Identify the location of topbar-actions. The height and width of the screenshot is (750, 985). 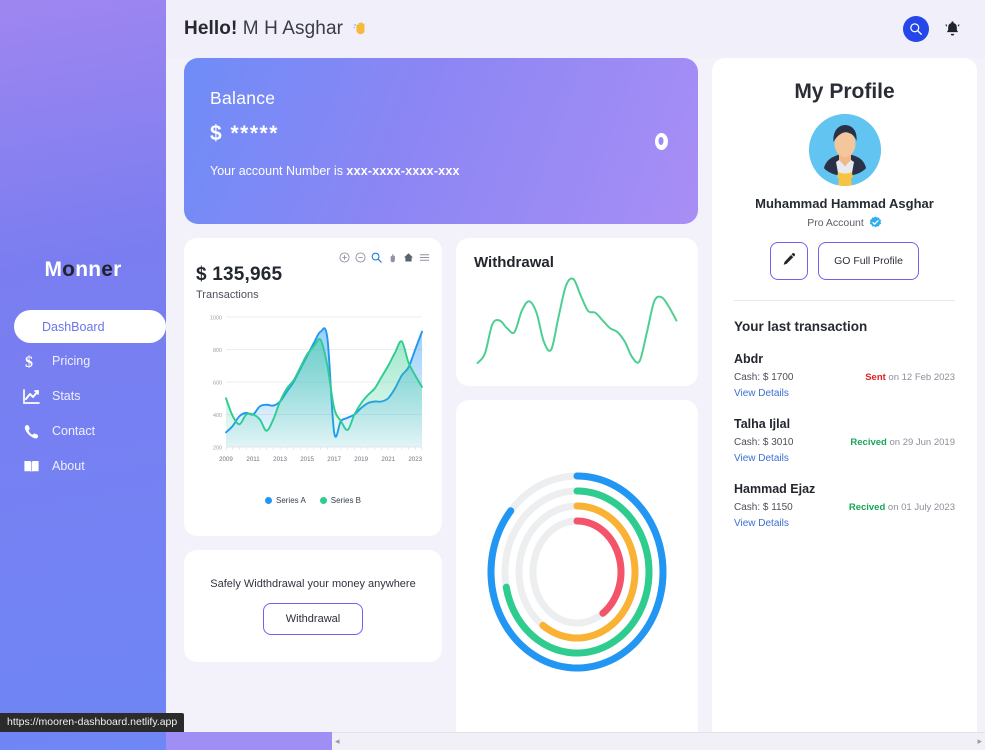
(933, 29).